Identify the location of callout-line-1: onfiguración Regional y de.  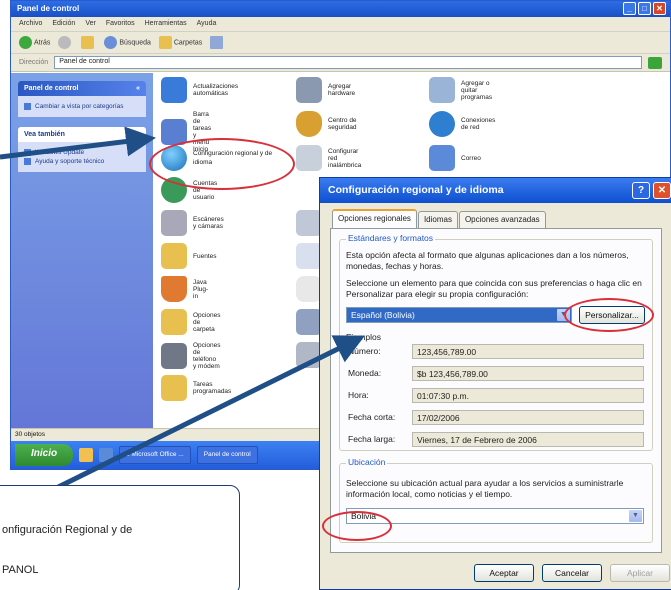
(67, 530).